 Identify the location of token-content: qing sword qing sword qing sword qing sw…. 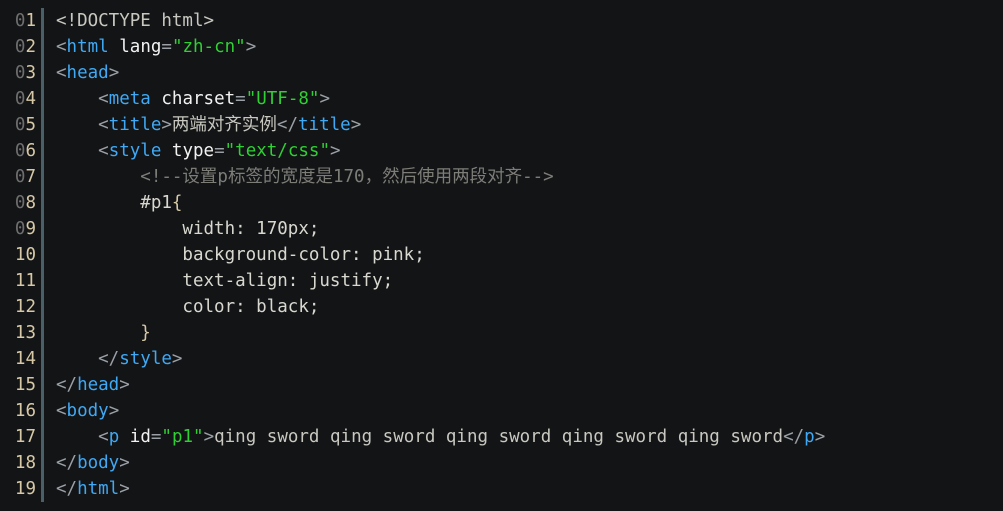
(499, 437).